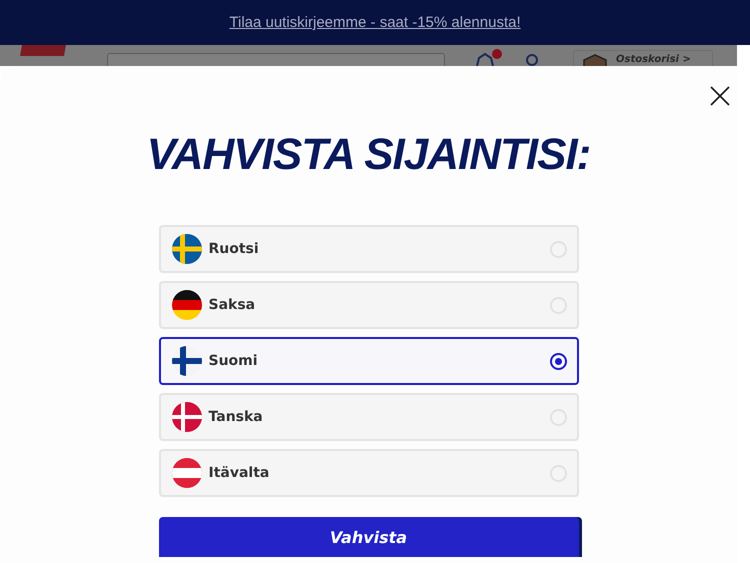 Image resolution: width=750 pixels, height=563 pixels. What do you see at coordinates (375, 22) in the screenshot?
I see `newsletter-link: Tilaa uutiskirjeemme - saat -15% alennusta!` at bounding box center [375, 22].